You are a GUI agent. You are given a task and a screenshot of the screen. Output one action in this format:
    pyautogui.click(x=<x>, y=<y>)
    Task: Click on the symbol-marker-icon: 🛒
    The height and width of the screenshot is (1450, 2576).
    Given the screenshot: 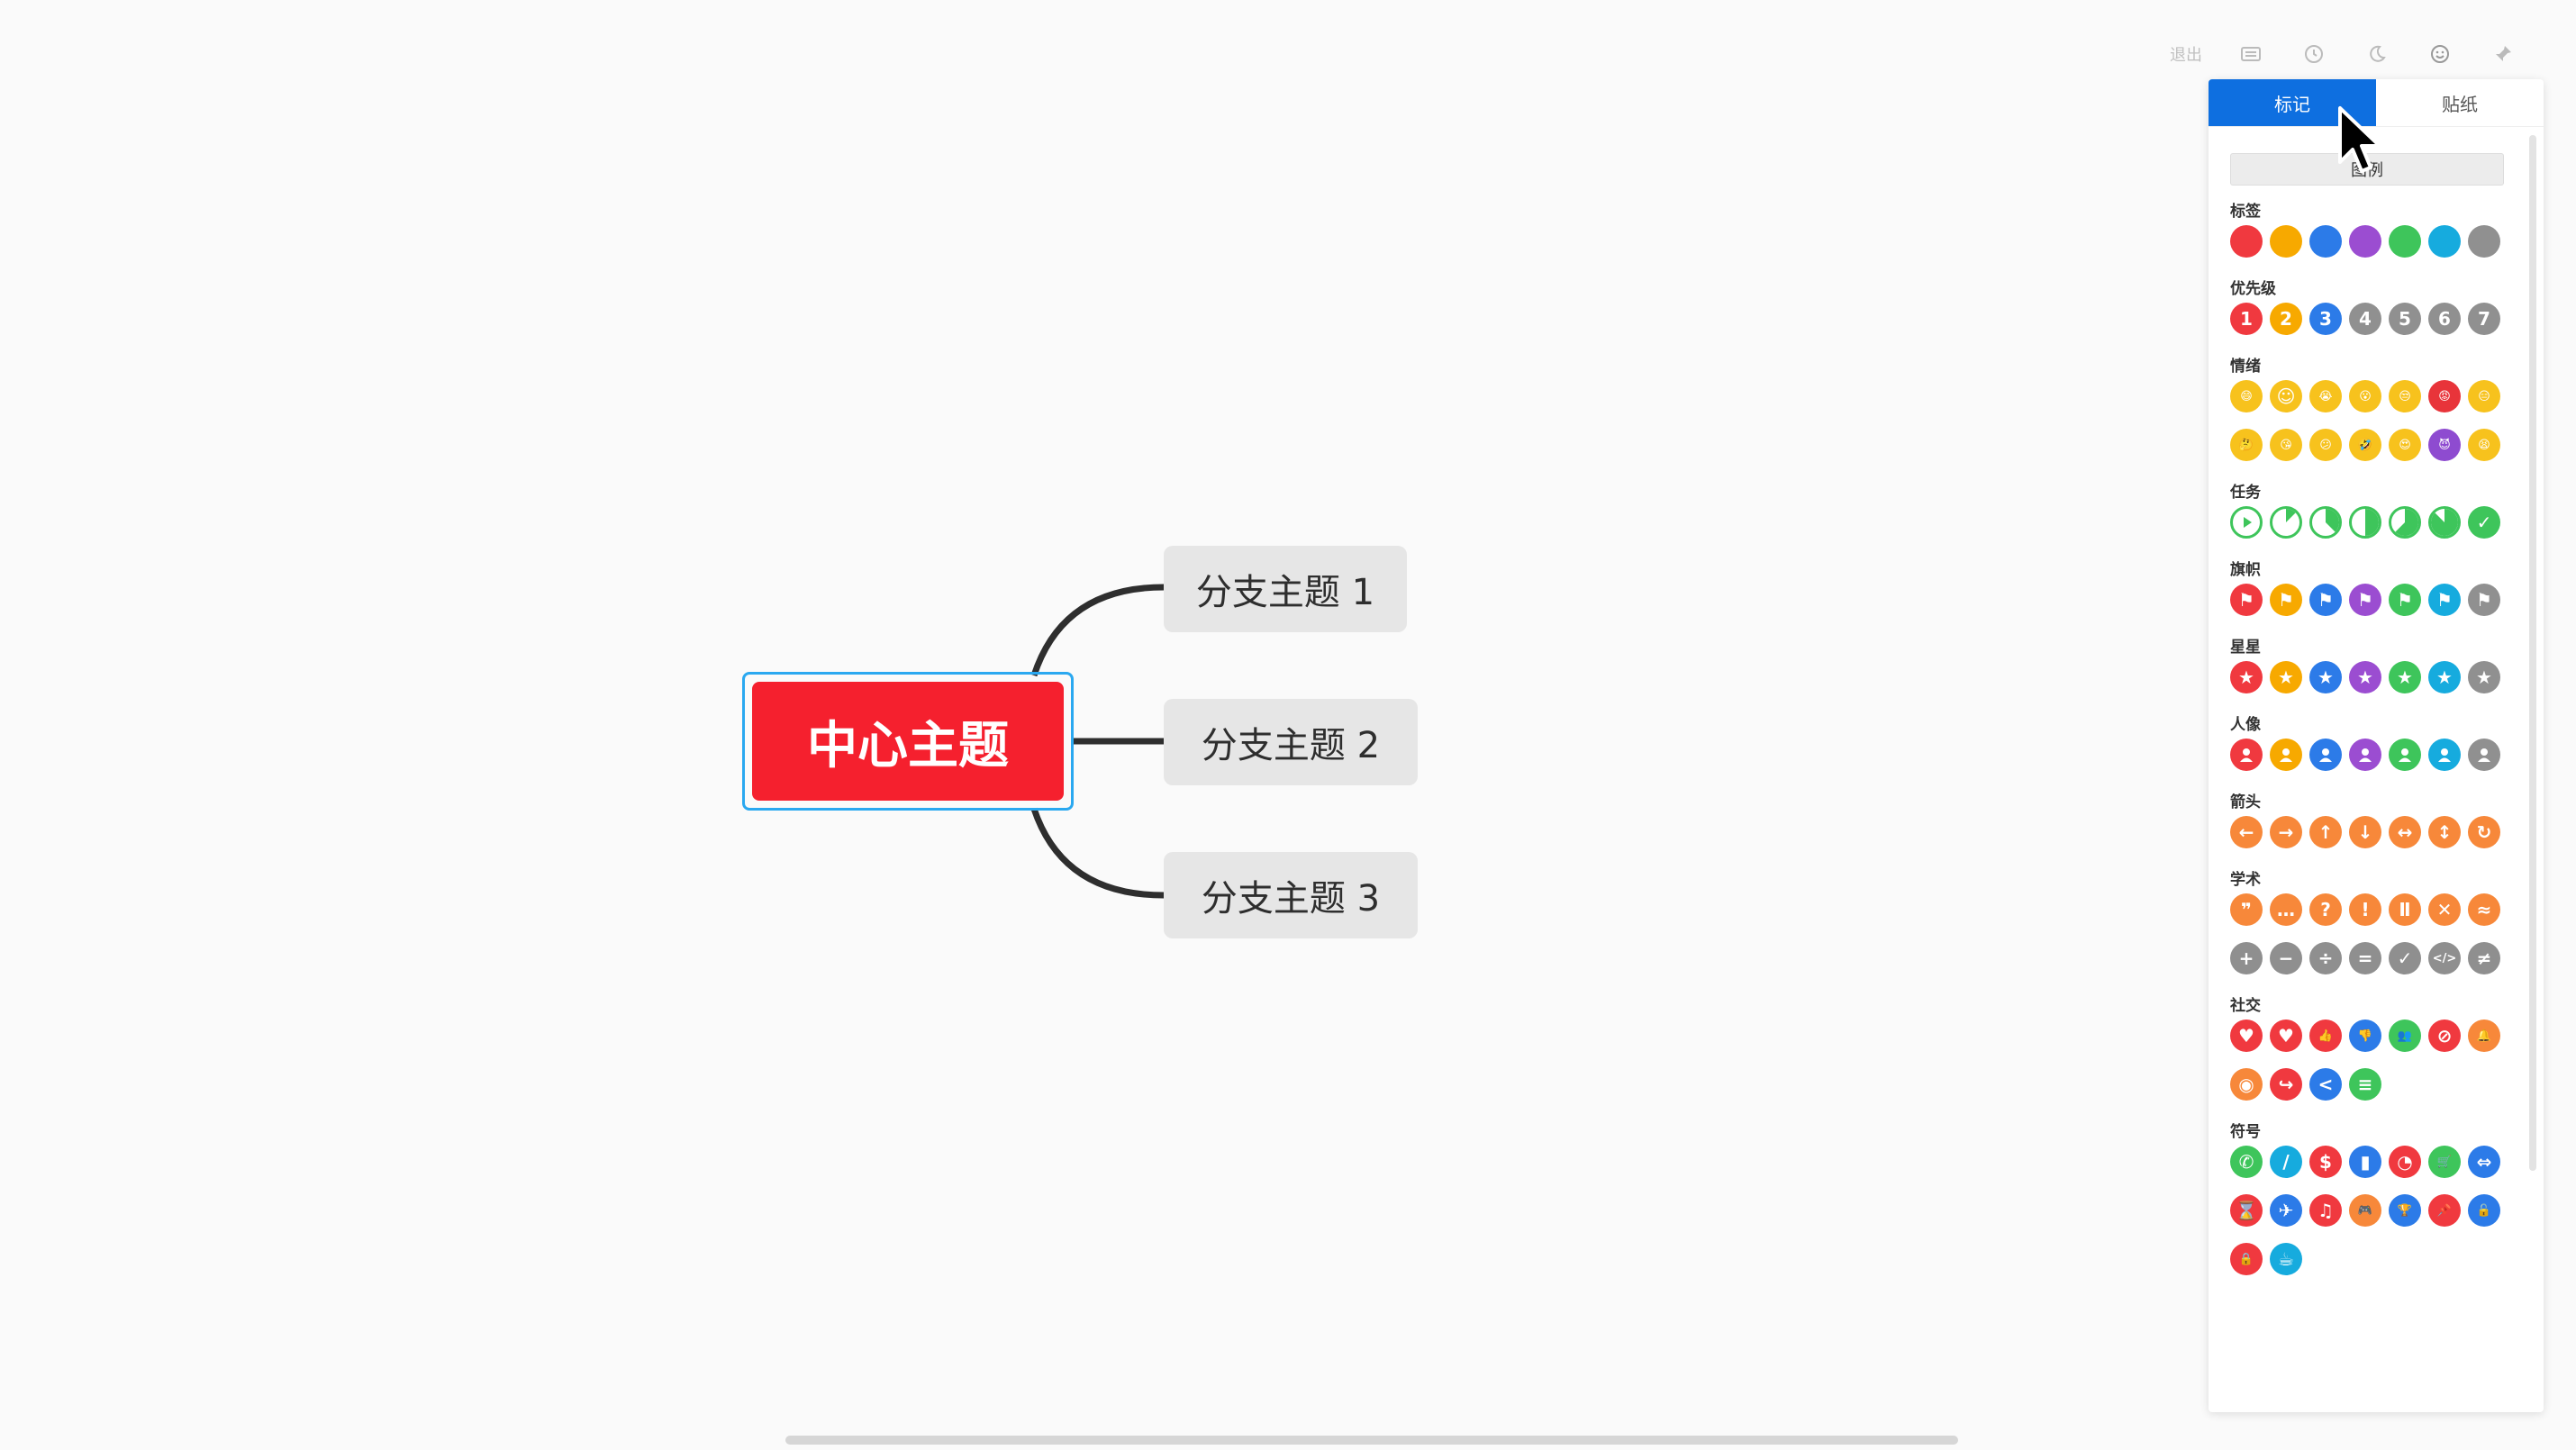 What is the action you would take?
    pyautogui.click(x=2444, y=1162)
    